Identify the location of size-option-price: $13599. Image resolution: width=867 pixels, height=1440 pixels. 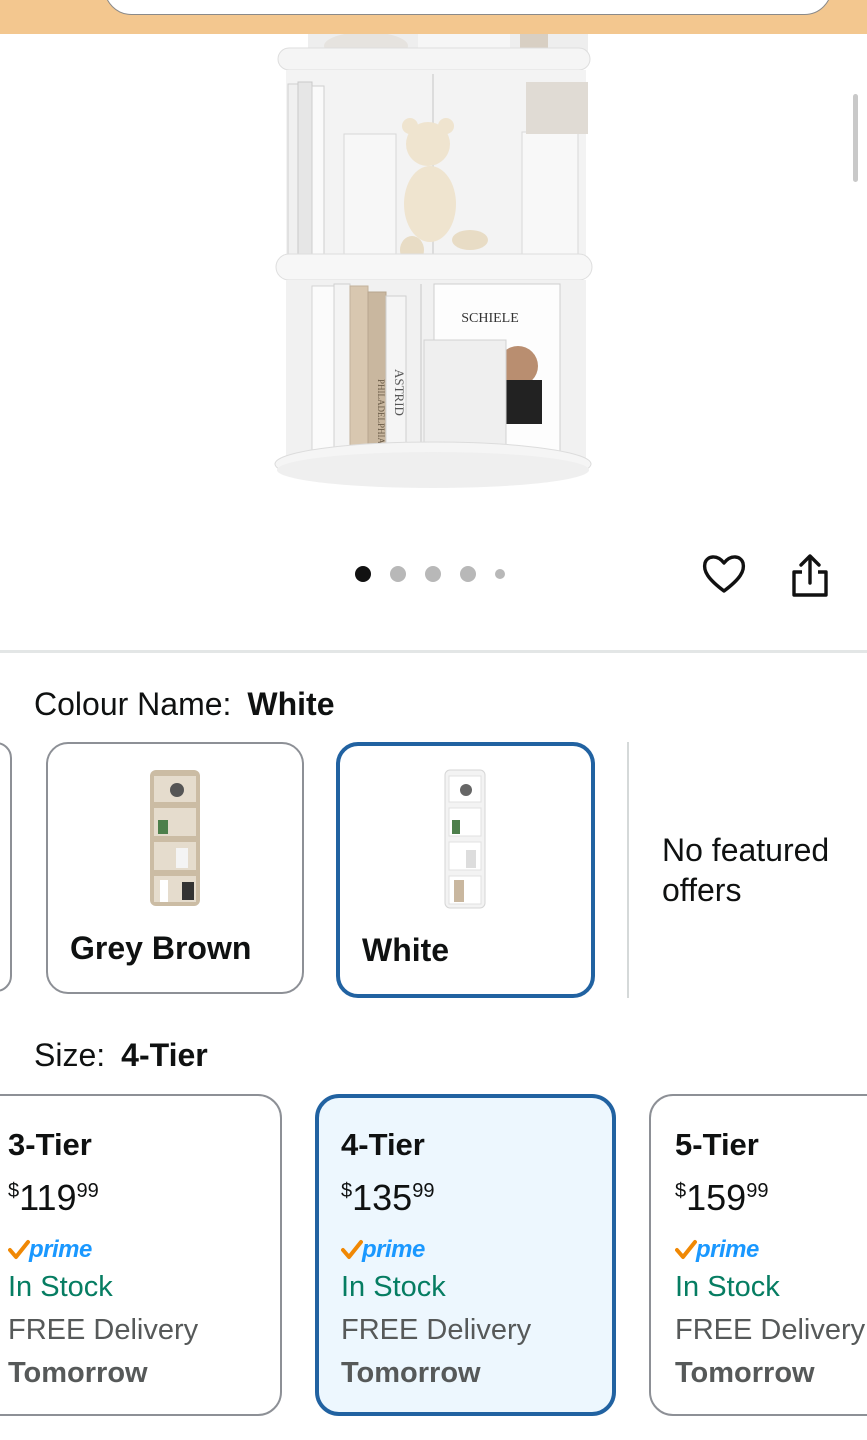
(436, 1200).